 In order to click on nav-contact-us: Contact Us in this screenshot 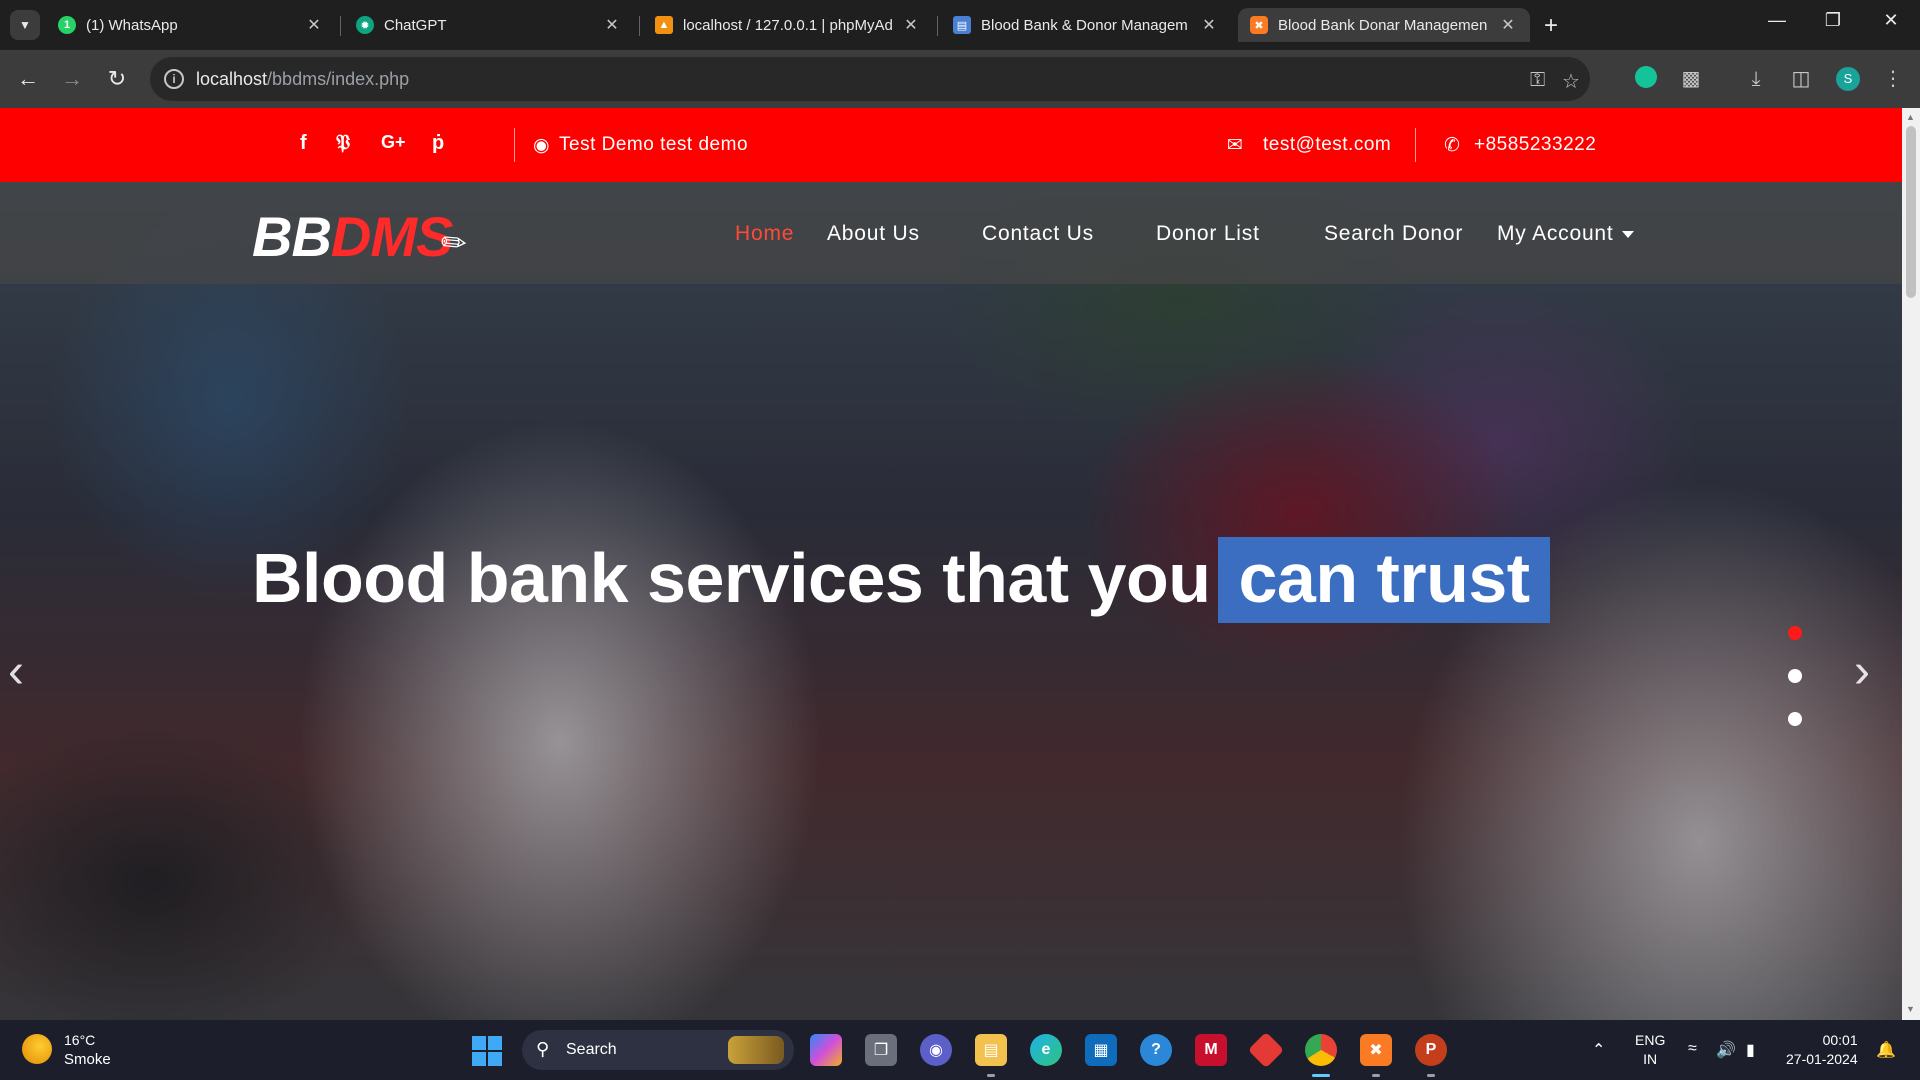, I will do `click(1038, 234)`.